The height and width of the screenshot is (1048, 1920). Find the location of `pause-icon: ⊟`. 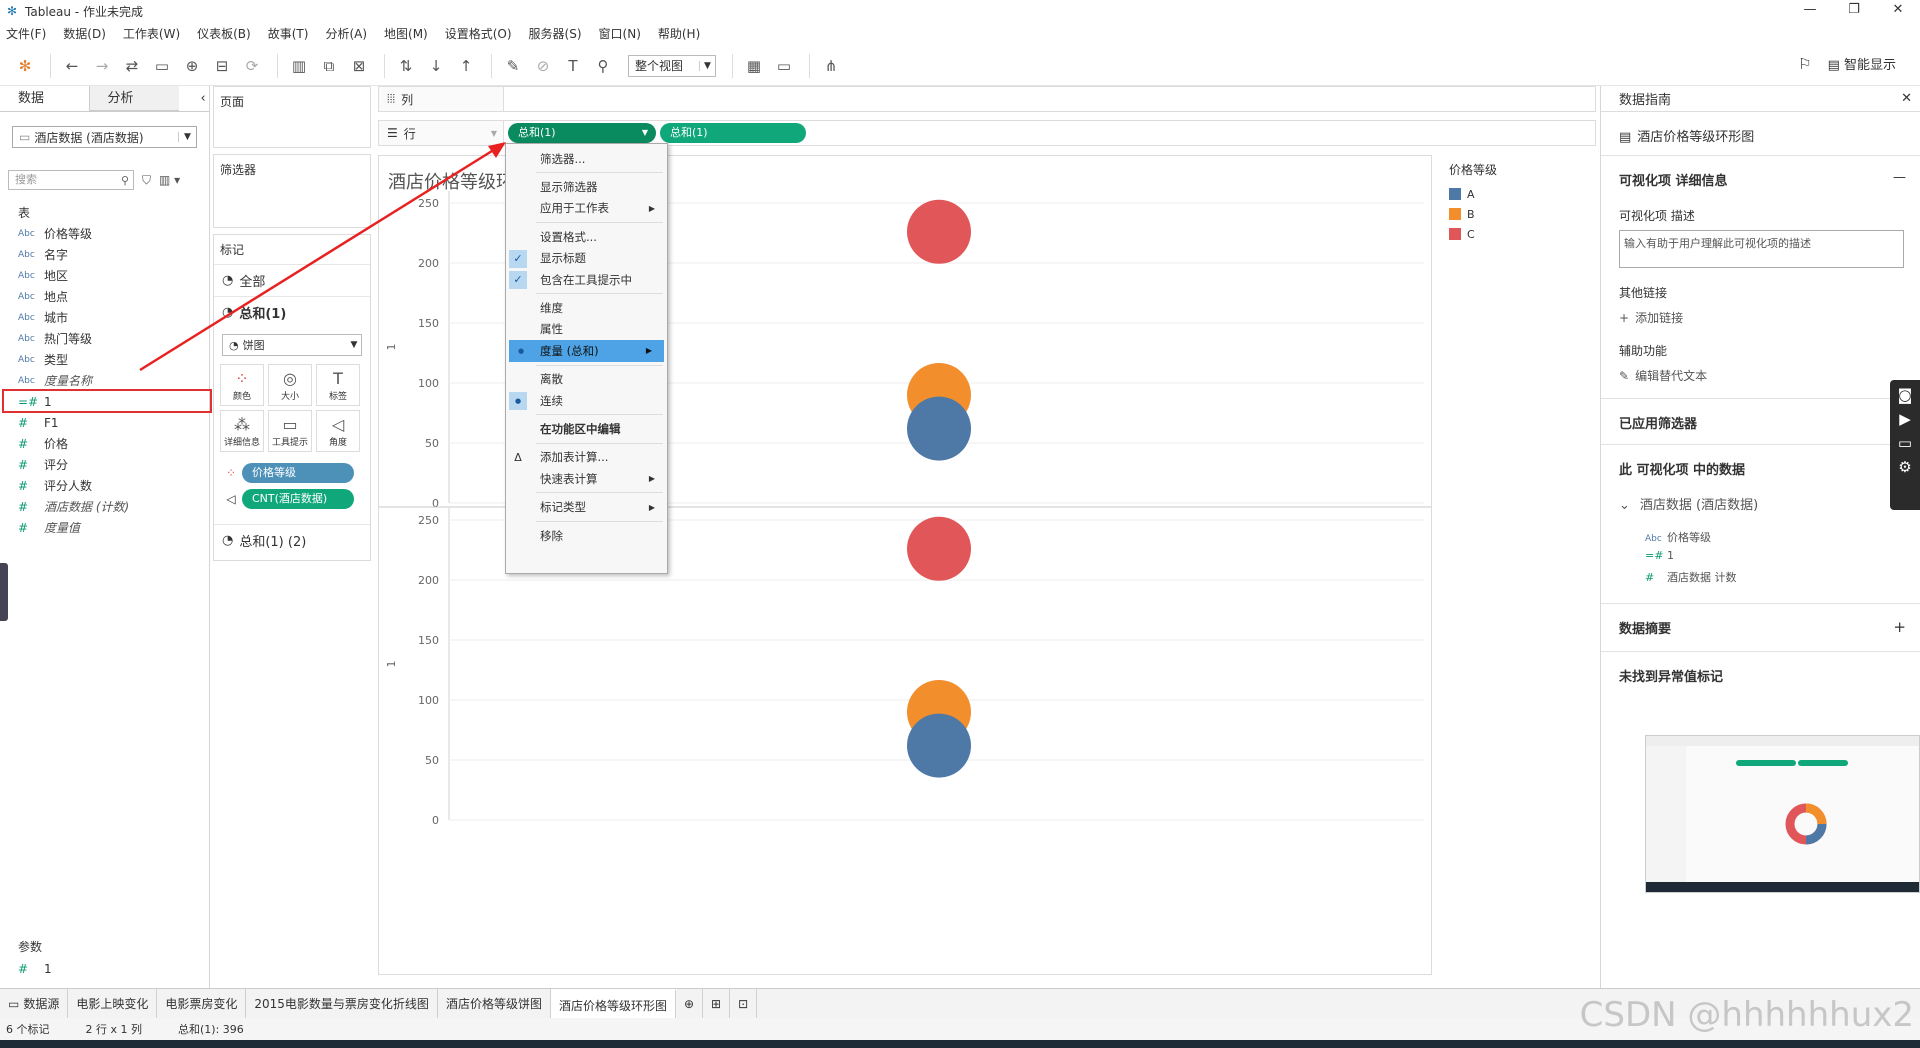

pause-icon: ⊟ is located at coordinates (222, 66).